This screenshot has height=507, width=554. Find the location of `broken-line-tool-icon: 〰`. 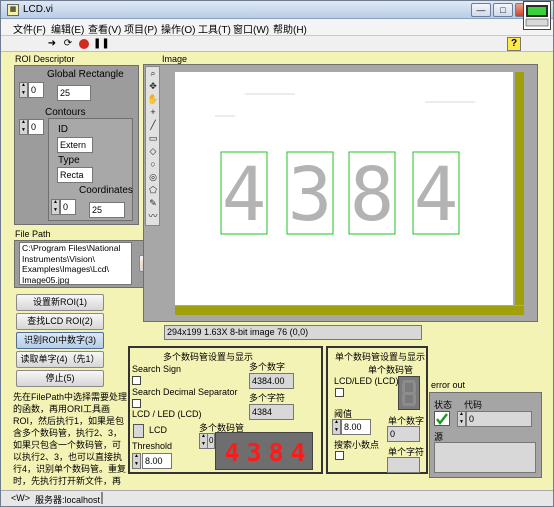

broken-line-tool-icon: 〰 is located at coordinates (153, 216).